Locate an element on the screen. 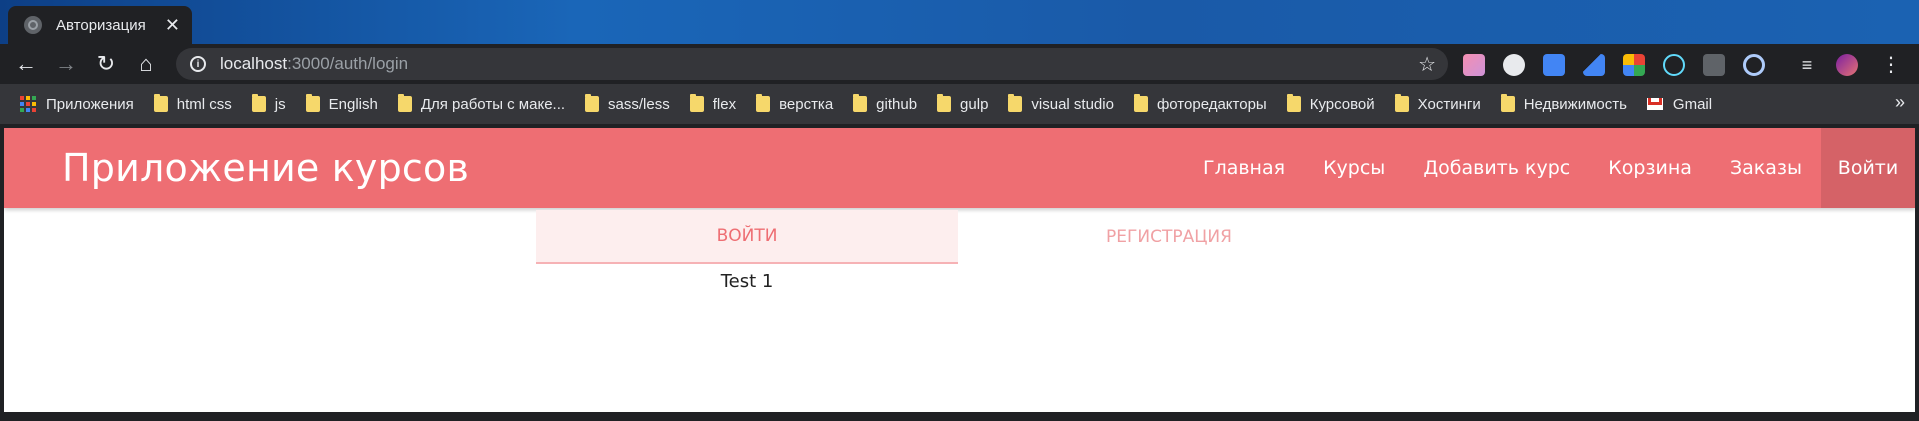 Image resolution: width=1919 pixels, height=421 pixels. brand-logo: Приложение курсов is located at coordinates (265, 168).